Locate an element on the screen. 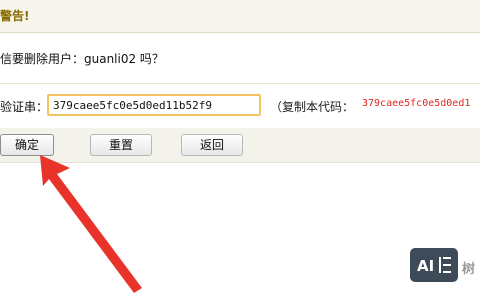  copy-hint-label: （复制本代码： is located at coordinates (312, 107).